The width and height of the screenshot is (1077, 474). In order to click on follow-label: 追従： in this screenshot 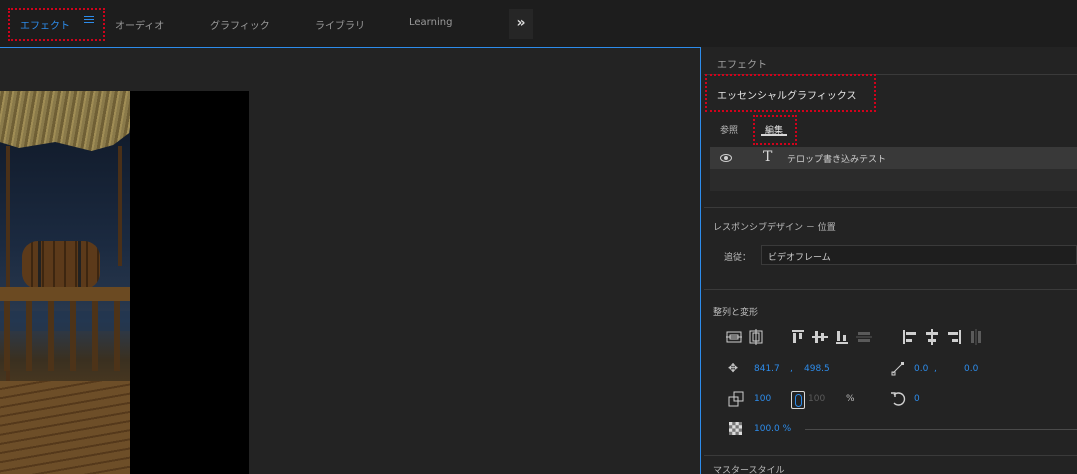, I will do `click(738, 258)`.